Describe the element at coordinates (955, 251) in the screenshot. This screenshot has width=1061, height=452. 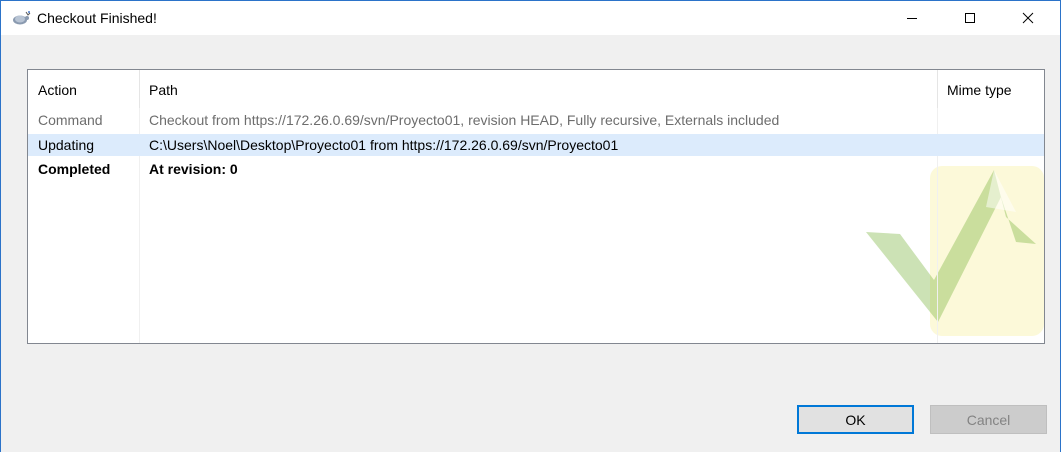
I see `checkmark-watermark-icon` at that location.